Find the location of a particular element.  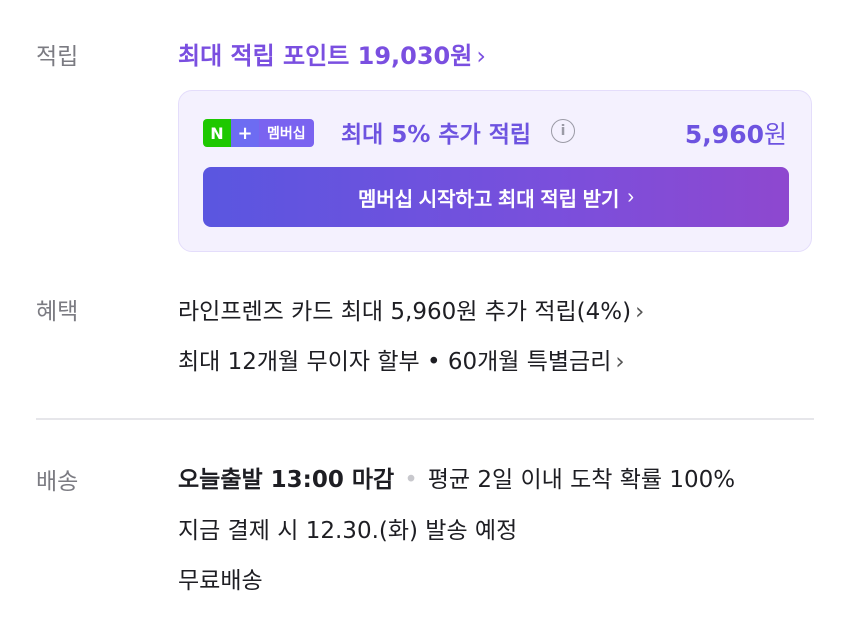

extra-accrual-text: 최대 5% 추가 적립 is located at coordinates (436, 135).